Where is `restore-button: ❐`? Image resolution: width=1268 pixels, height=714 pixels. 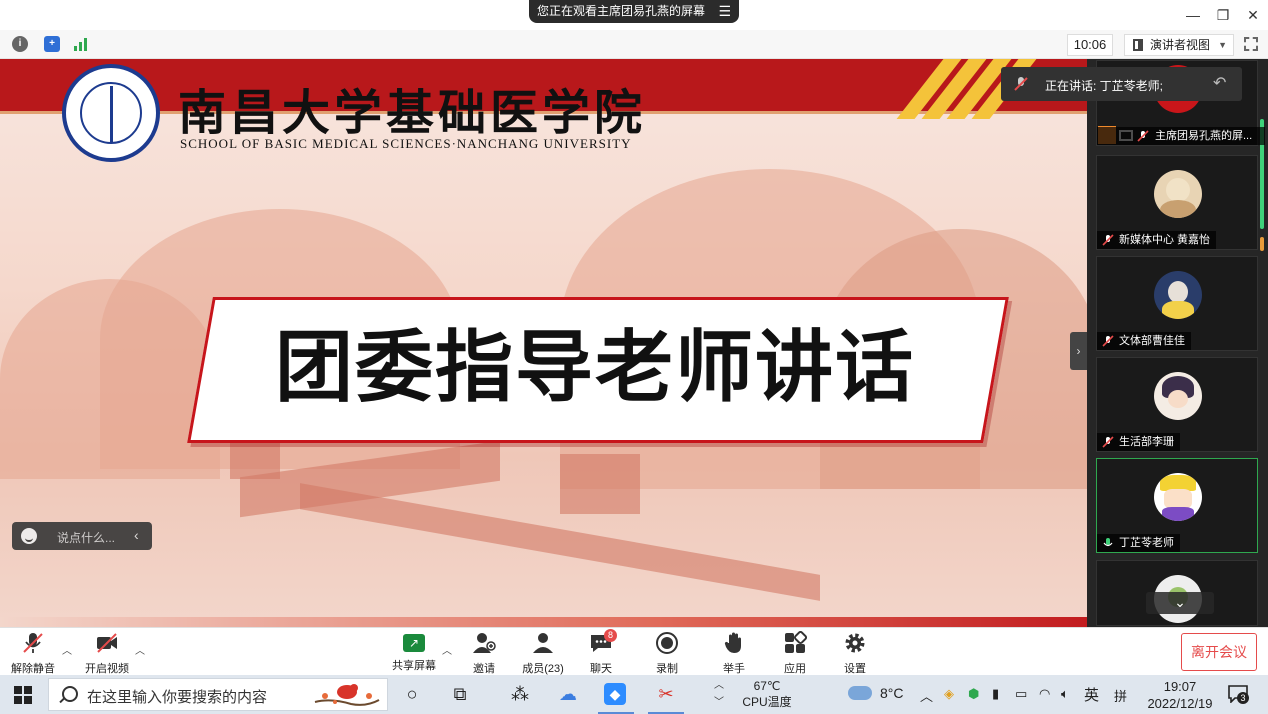
restore-button: ❐ is located at coordinates (1223, 15).